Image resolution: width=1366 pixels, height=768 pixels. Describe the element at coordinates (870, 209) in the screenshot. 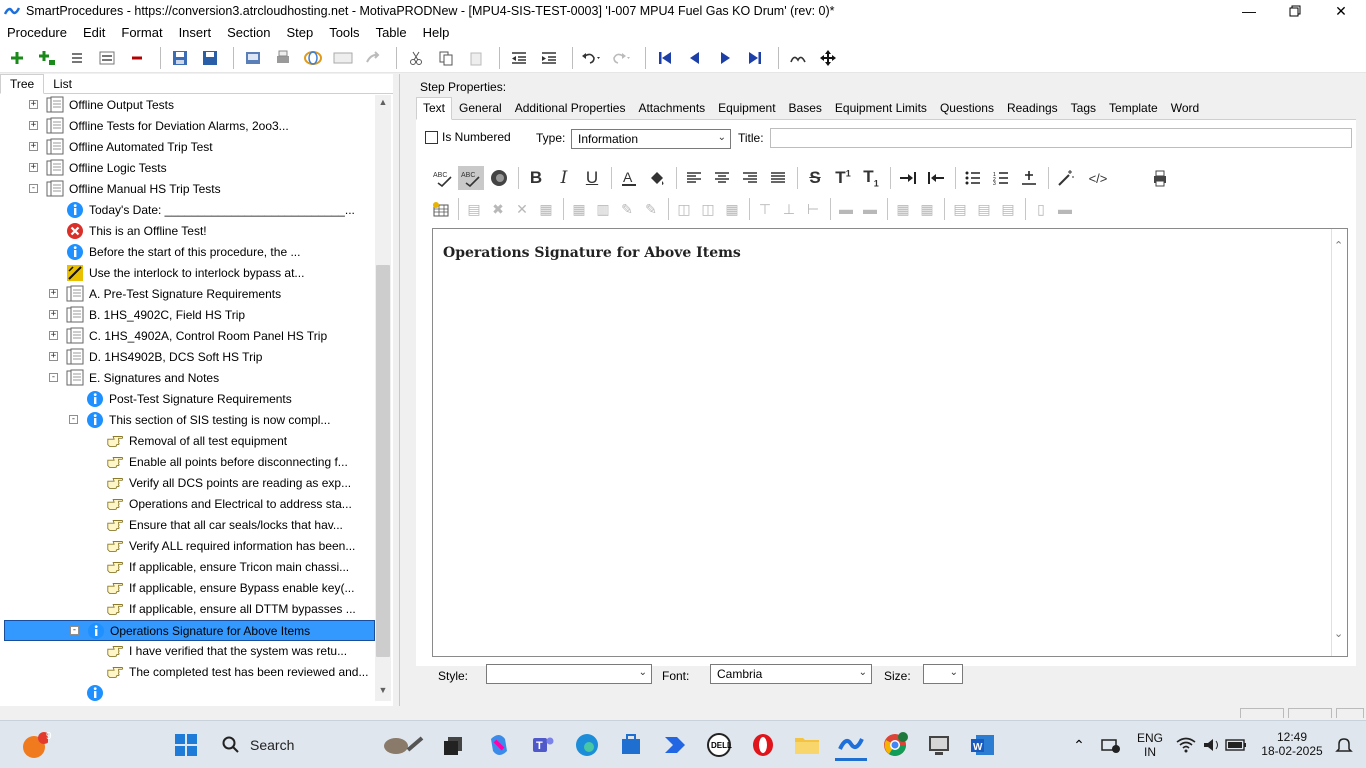

I see `split-rows-button: ▬` at that location.